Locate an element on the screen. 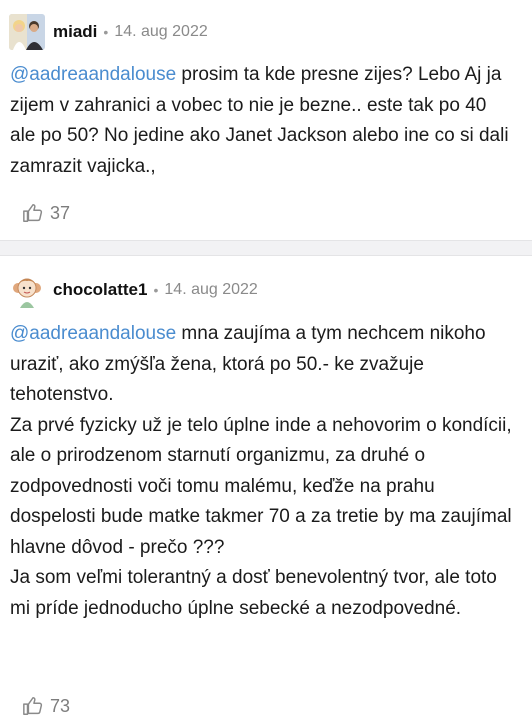  like-button: 37 is located at coordinates (46, 213).